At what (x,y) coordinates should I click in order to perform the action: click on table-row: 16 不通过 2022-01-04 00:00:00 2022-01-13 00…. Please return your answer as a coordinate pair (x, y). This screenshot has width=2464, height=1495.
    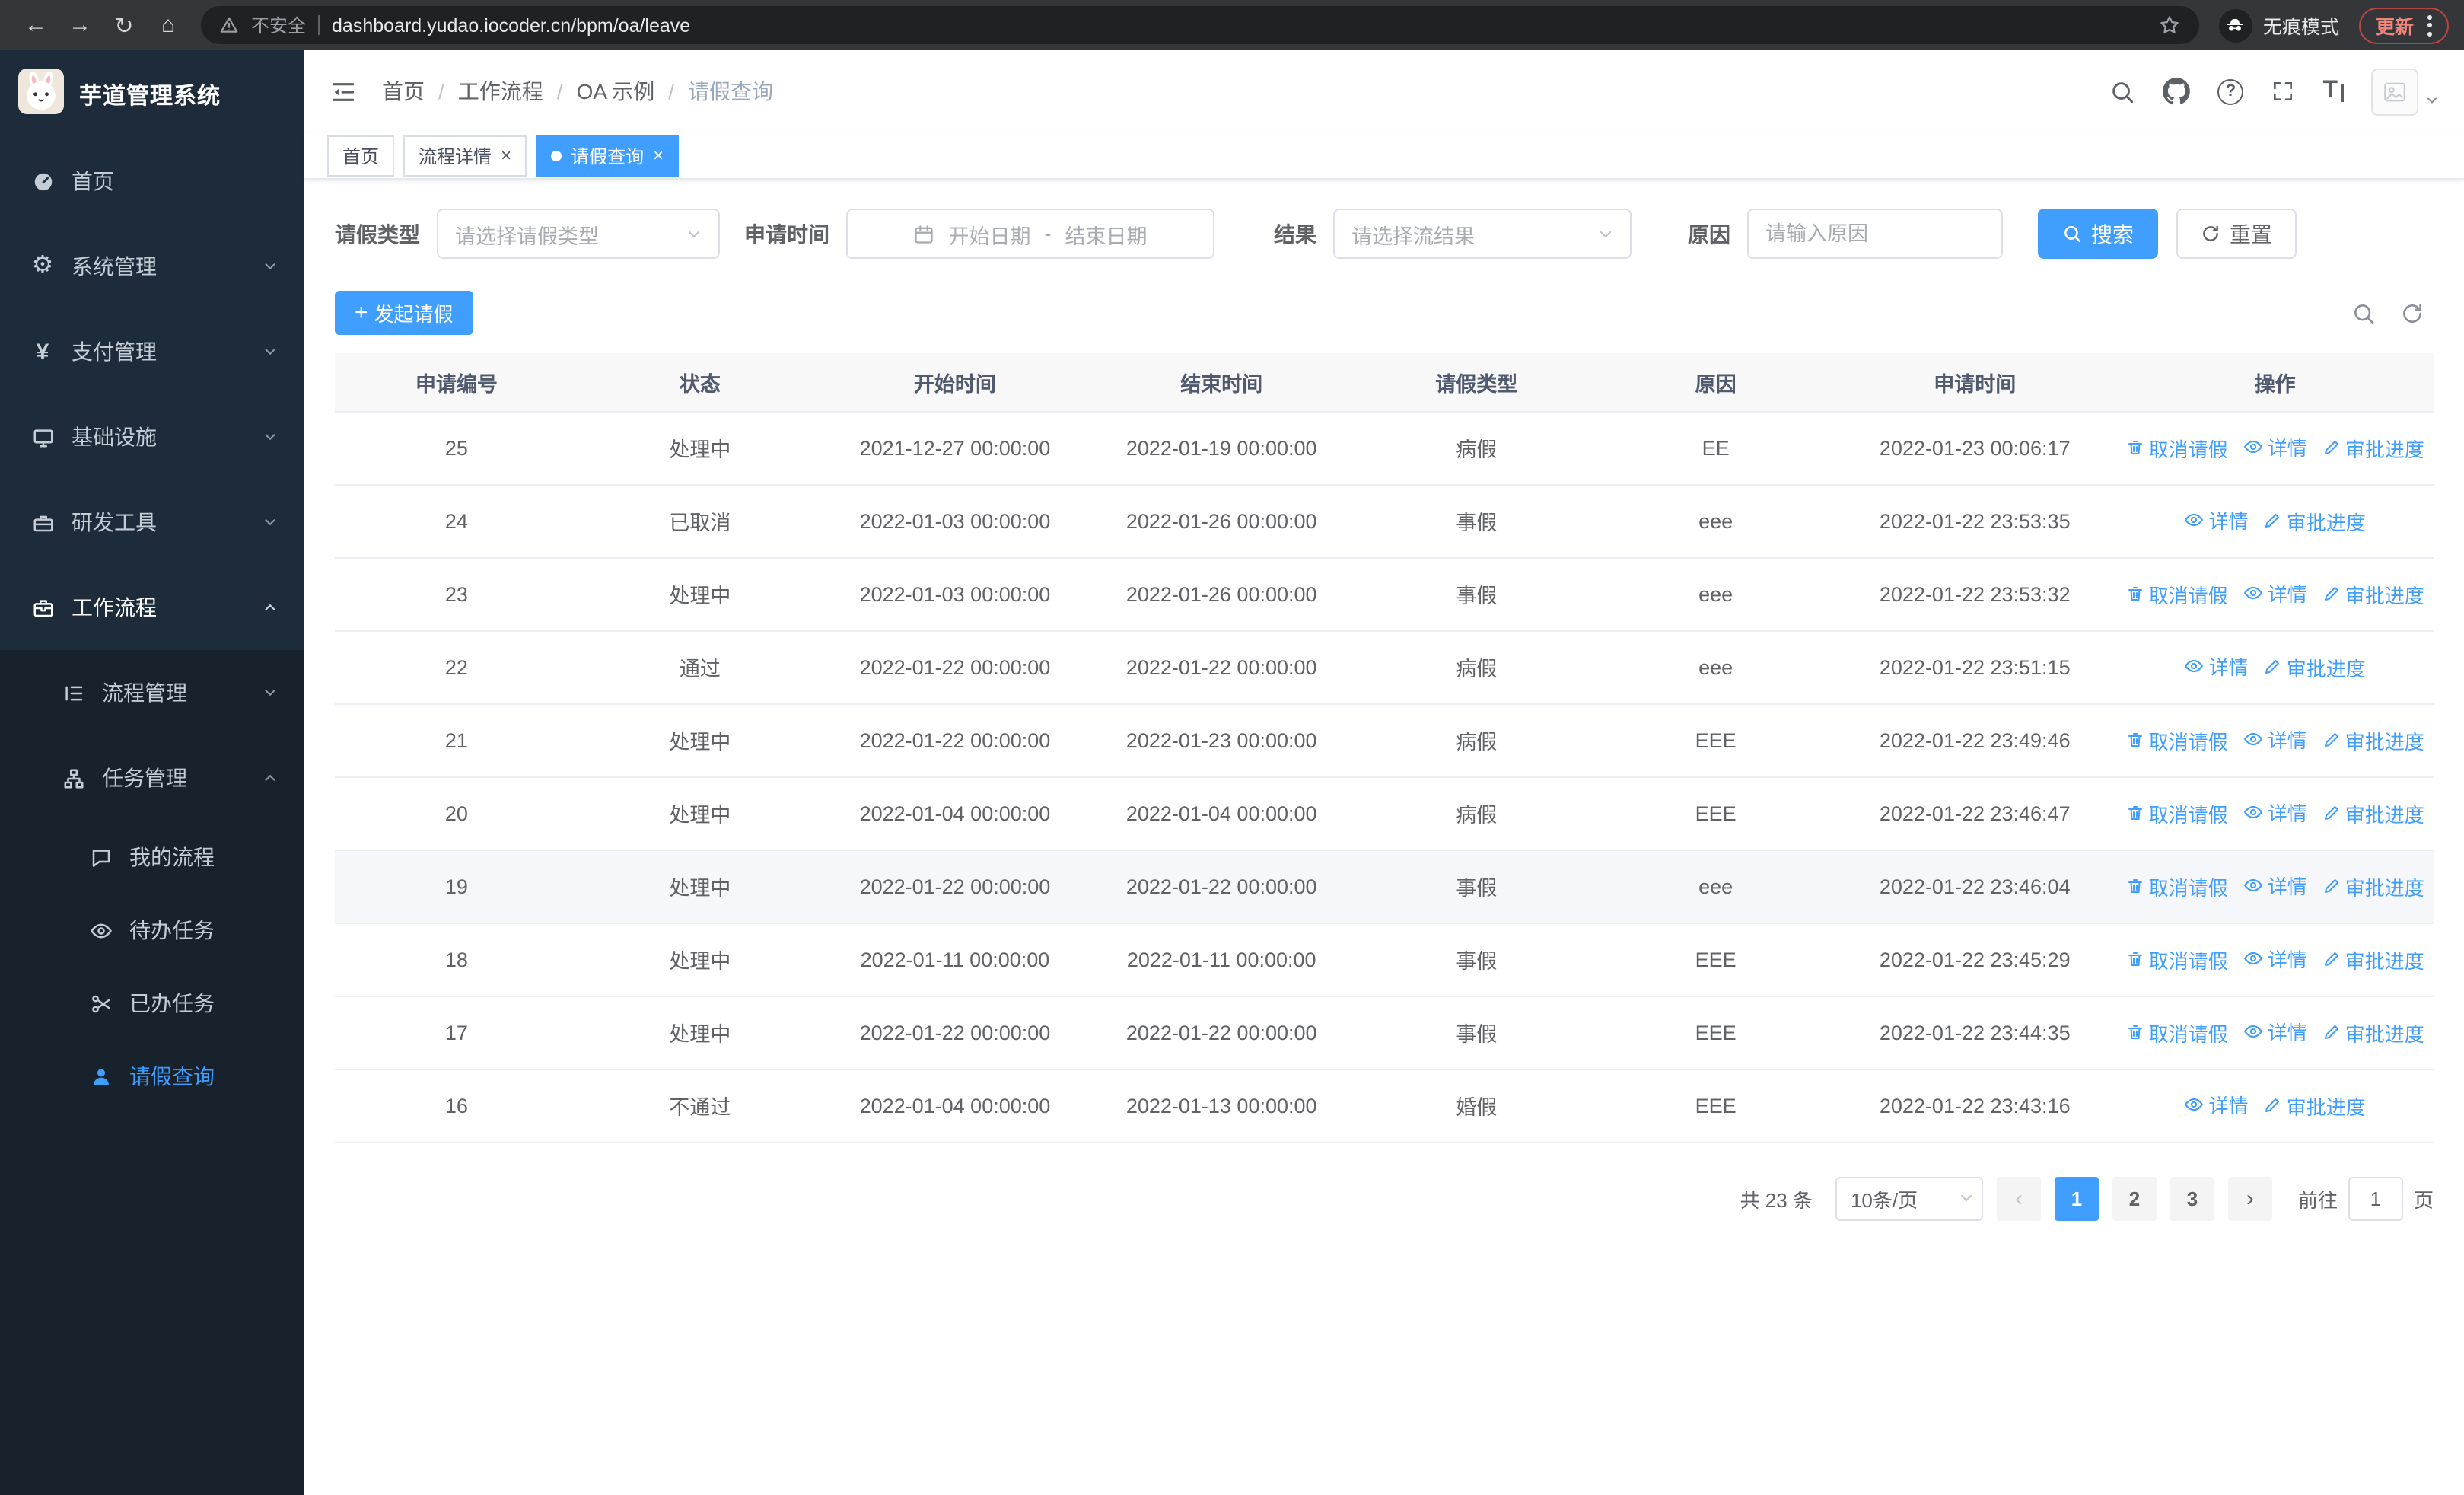
    Looking at the image, I should click on (1384, 1106).